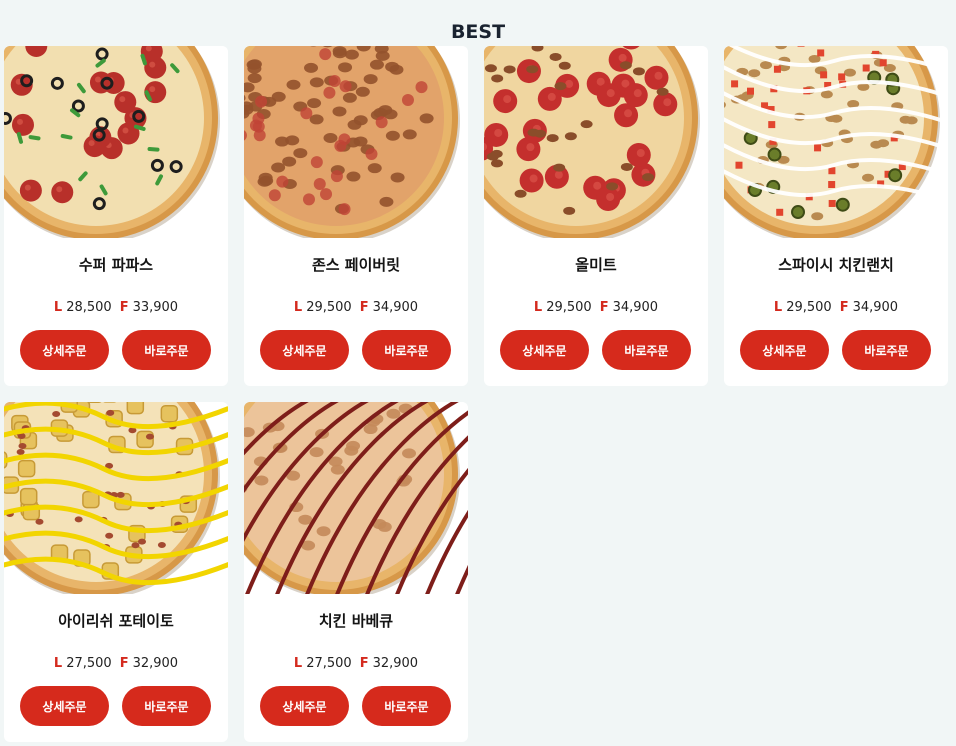  Describe the element at coordinates (836, 265) in the screenshot. I see `product-name: 스파이시 치킨랜치` at that location.